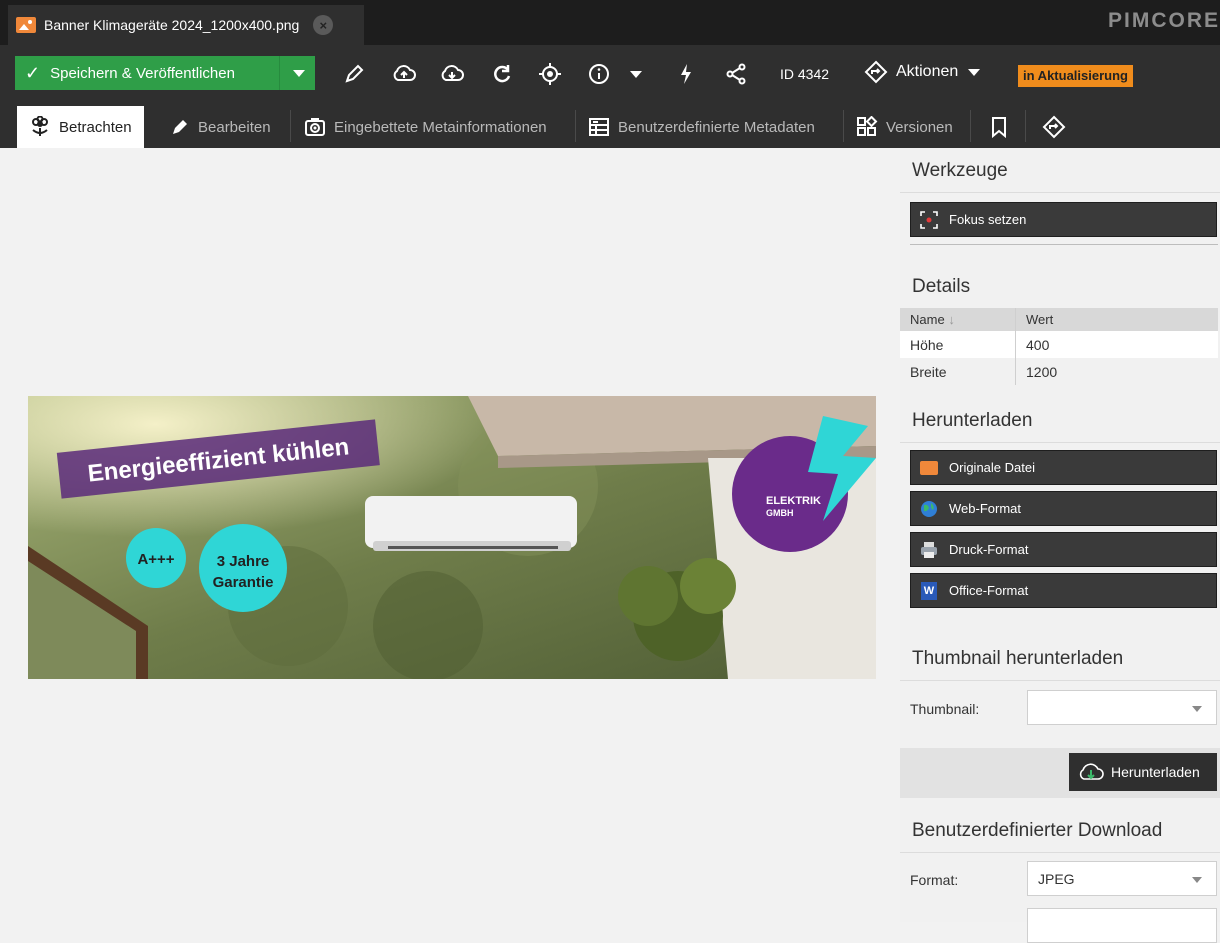 This screenshot has height=943, width=1220. Describe the element at coordinates (945, 709) in the screenshot. I see `thumbnail-label: Thumbnail:` at that location.